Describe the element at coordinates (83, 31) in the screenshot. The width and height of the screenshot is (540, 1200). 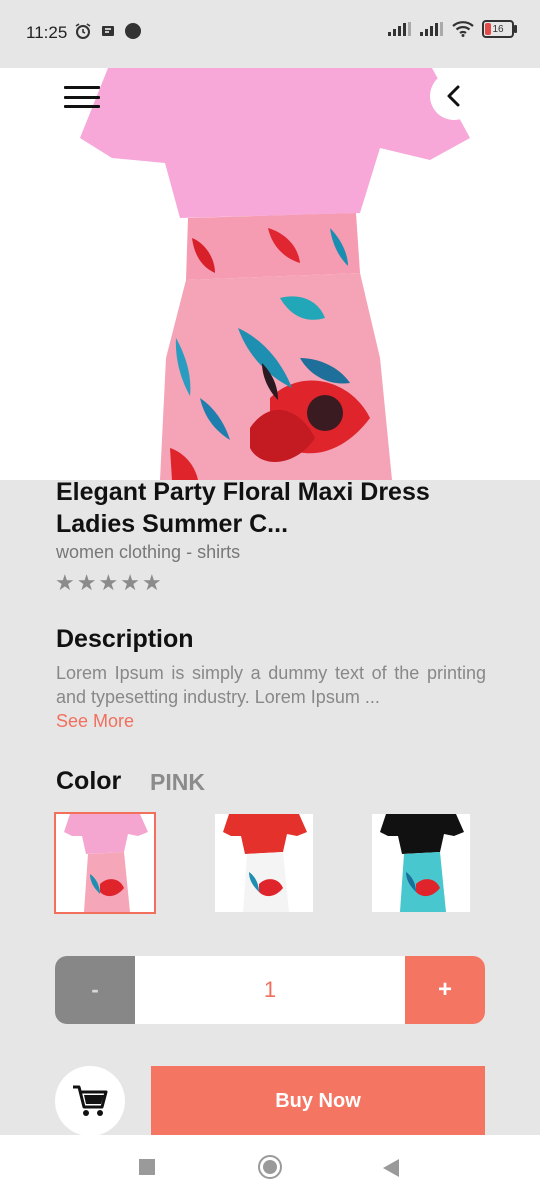
I see `alarm-icon` at that location.